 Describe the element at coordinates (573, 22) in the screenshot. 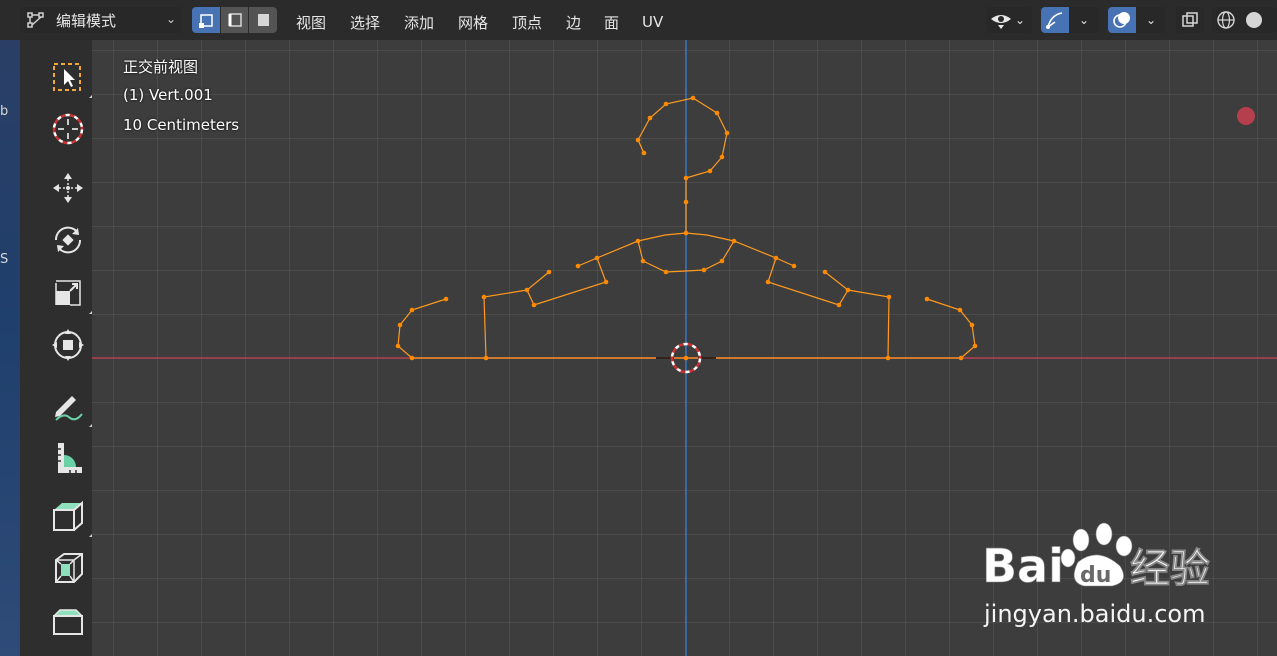

I see `menu-edge: 边` at that location.